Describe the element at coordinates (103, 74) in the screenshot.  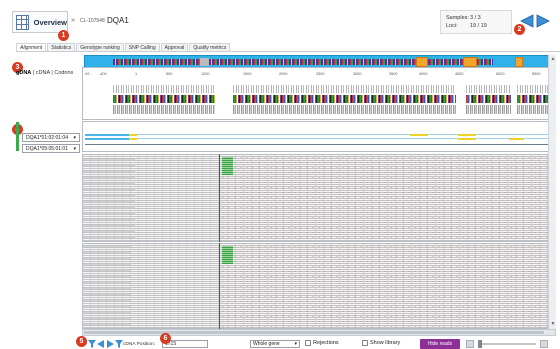
I see `ruler-tick: -400` at that location.